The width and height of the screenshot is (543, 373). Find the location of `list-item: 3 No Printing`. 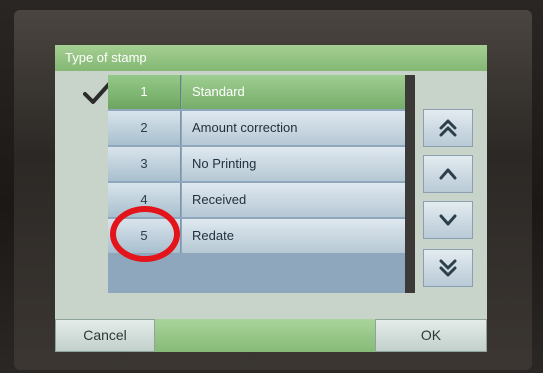

list-item: 3 No Printing is located at coordinates (259, 164).